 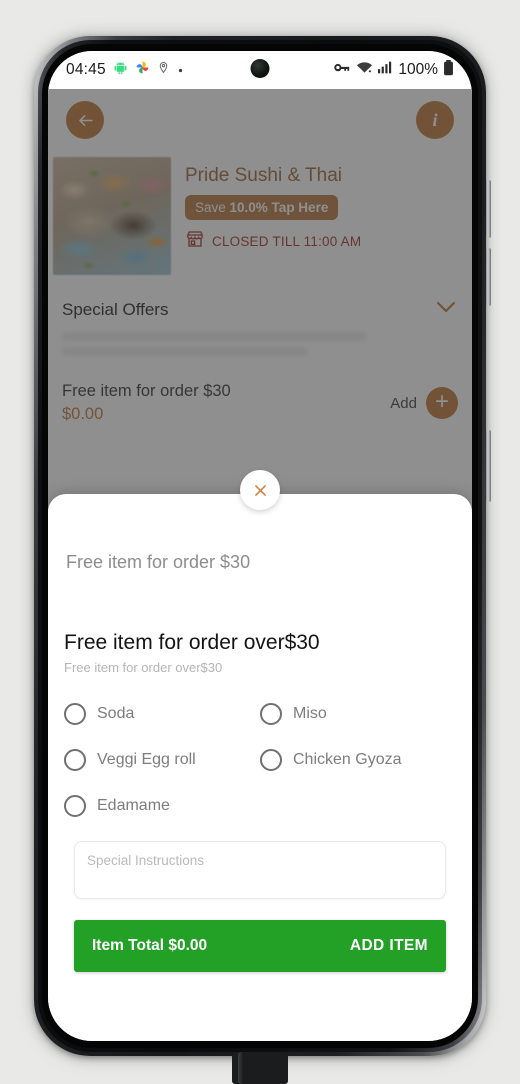 What do you see at coordinates (192, 642) in the screenshot?
I see `item-title: Free item for order over$30` at bounding box center [192, 642].